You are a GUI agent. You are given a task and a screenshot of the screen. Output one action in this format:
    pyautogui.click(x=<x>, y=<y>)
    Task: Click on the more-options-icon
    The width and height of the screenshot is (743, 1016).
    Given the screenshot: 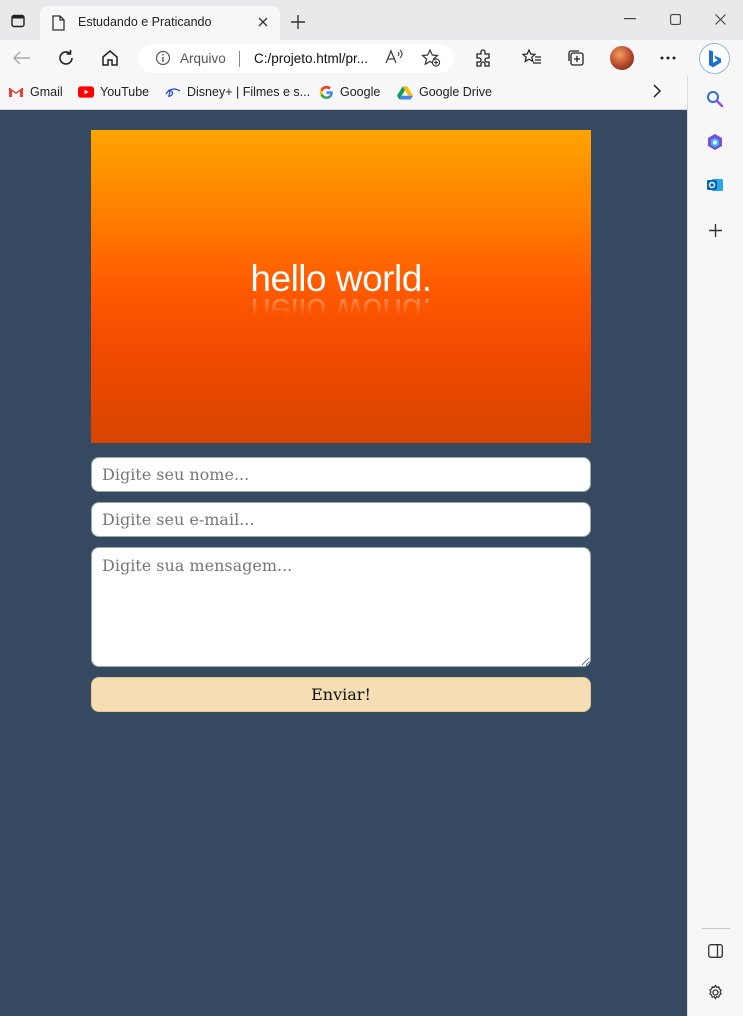 What is the action you would take?
    pyautogui.click(x=668, y=58)
    